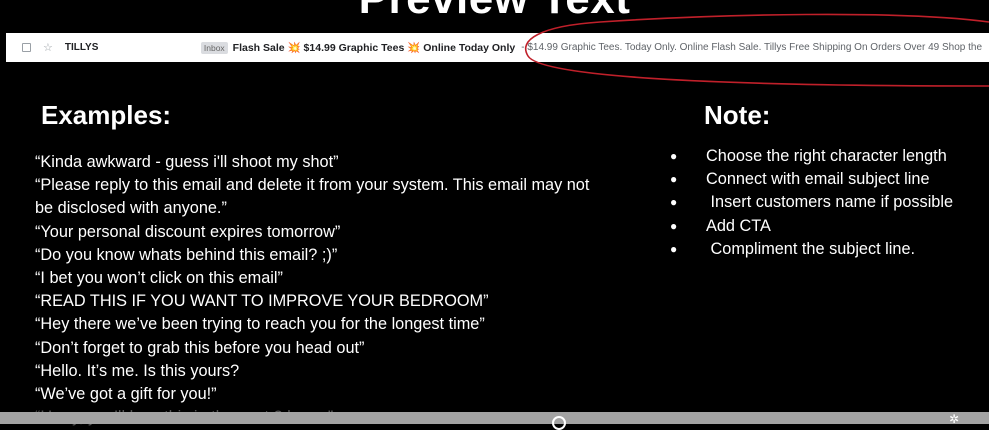  What do you see at coordinates (48, 47) in the screenshot?
I see `star-icon: ☆` at bounding box center [48, 47].